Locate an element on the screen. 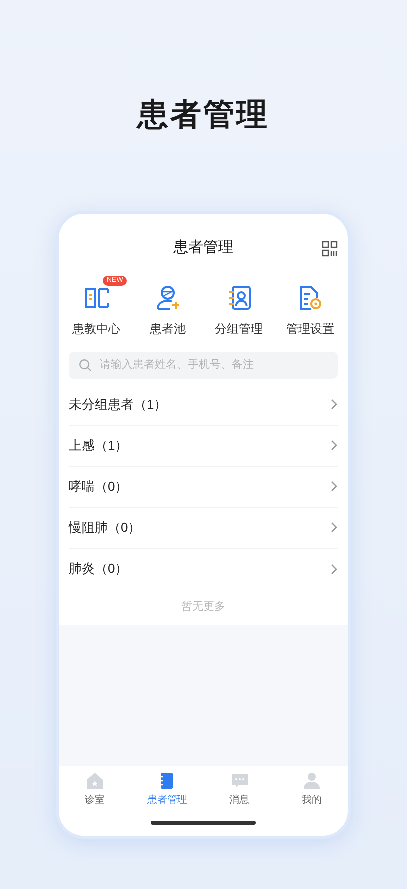 This screenshot has height=889, width=407. group-row: 肺炎（0） is located at coordinates (203, 569).